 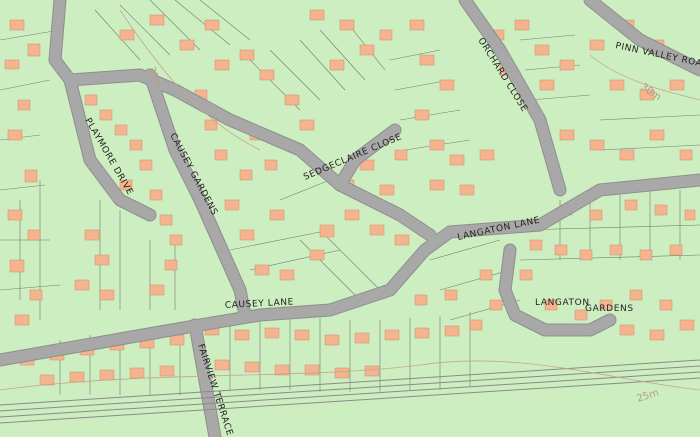 What do you see at coordinates (562, 303) in the screenshot?
I see `label-langaton: LANGATON` at bounding box center [562, 303].